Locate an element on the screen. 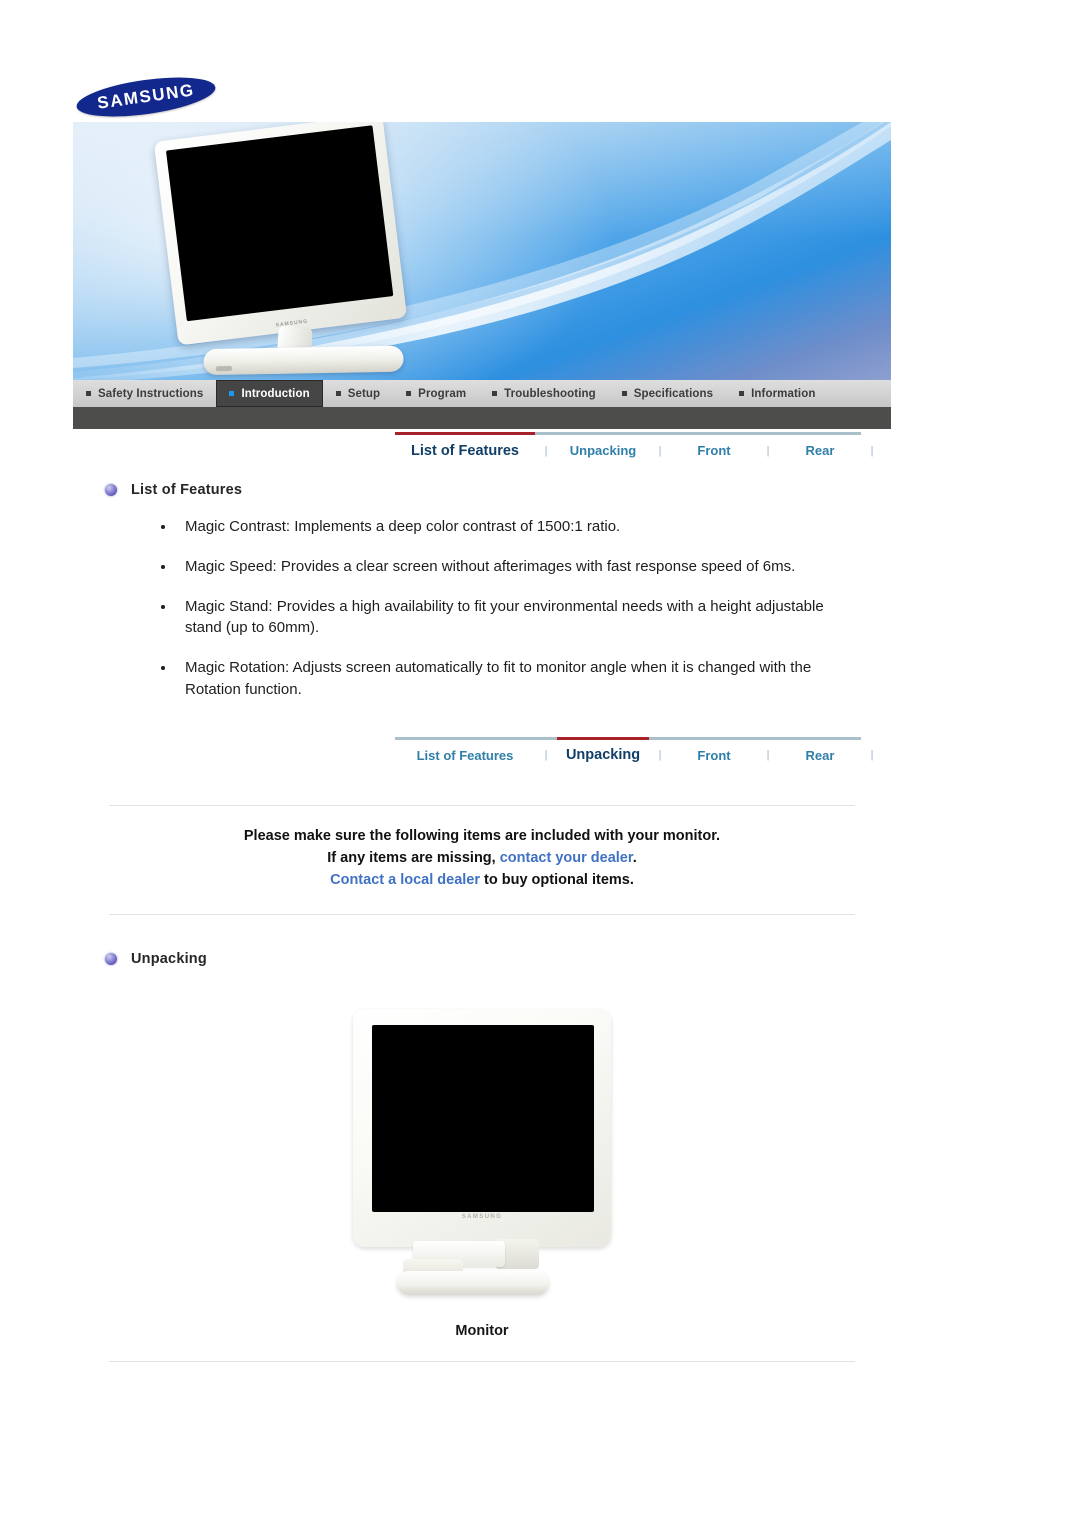  nav-item-information: Information is located at coordinates (777, 393).